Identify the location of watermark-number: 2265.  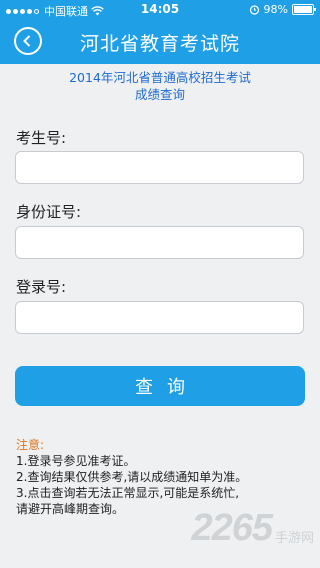
(232, 528).